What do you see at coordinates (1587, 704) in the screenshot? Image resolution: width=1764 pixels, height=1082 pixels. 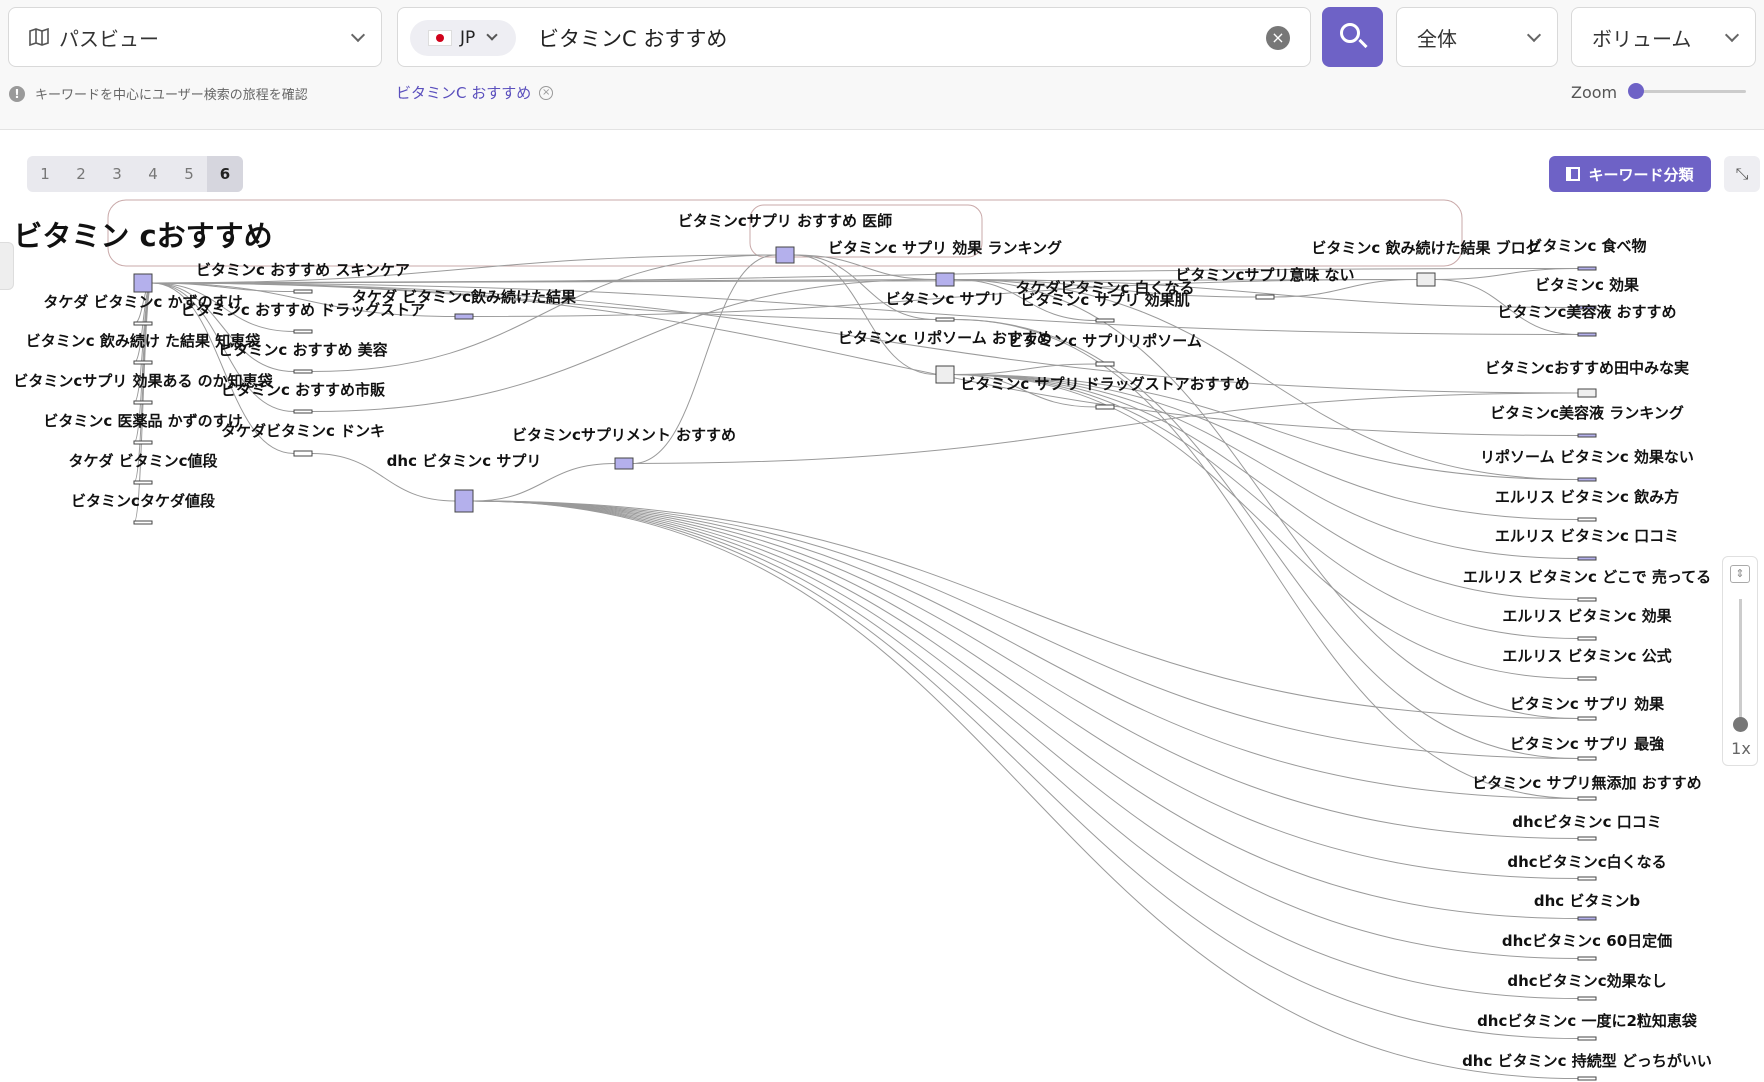 I see `keyword-node-label: ビタミンc サプリ 効果` at bounding box center [1587, 704].